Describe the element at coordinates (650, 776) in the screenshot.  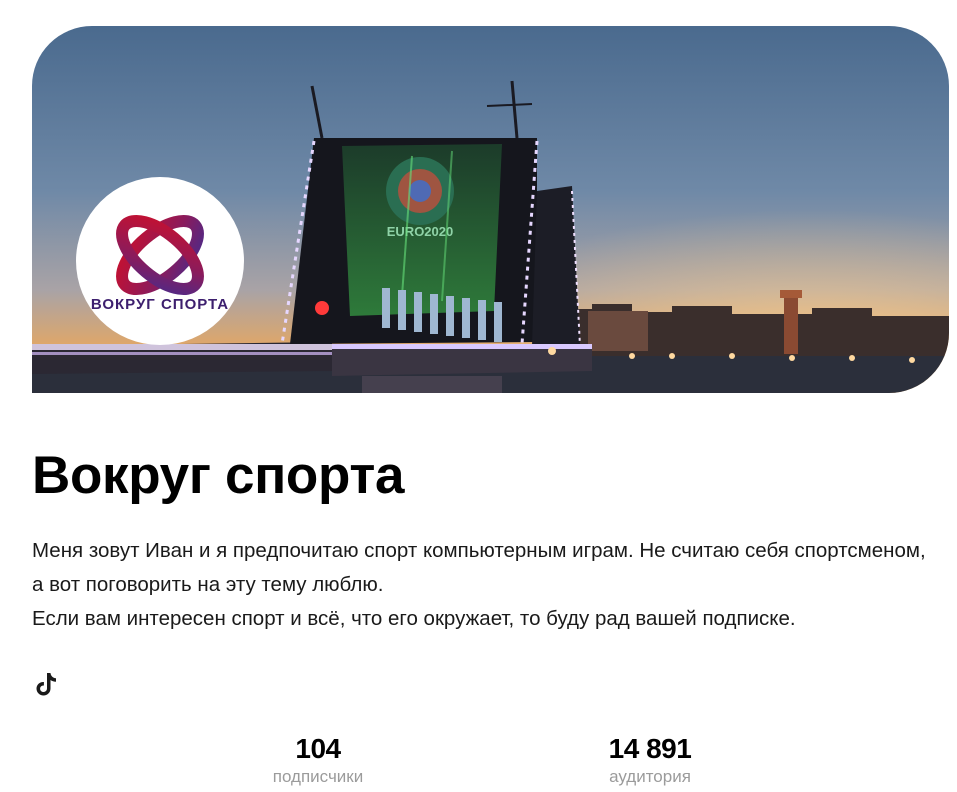
I see `audience-label: аудитория` at that location.